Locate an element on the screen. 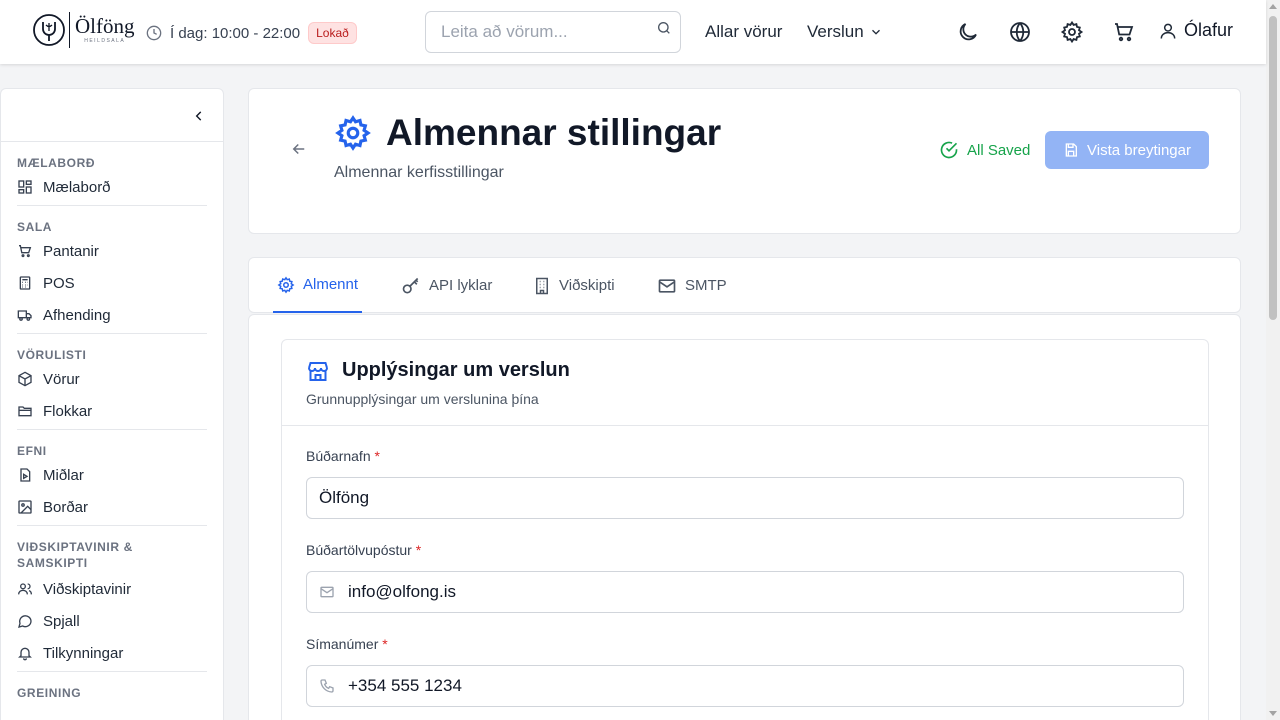 Image resolution: width=1280 pixels, height=720 pixels. sidebar-item-label: POS is located at coordinates (59, 283).